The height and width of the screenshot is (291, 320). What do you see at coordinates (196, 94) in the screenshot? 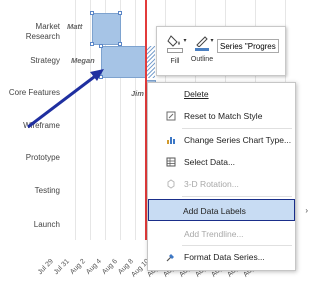
I see `menu-item-label: Delete` at bounding box center [196, 94].